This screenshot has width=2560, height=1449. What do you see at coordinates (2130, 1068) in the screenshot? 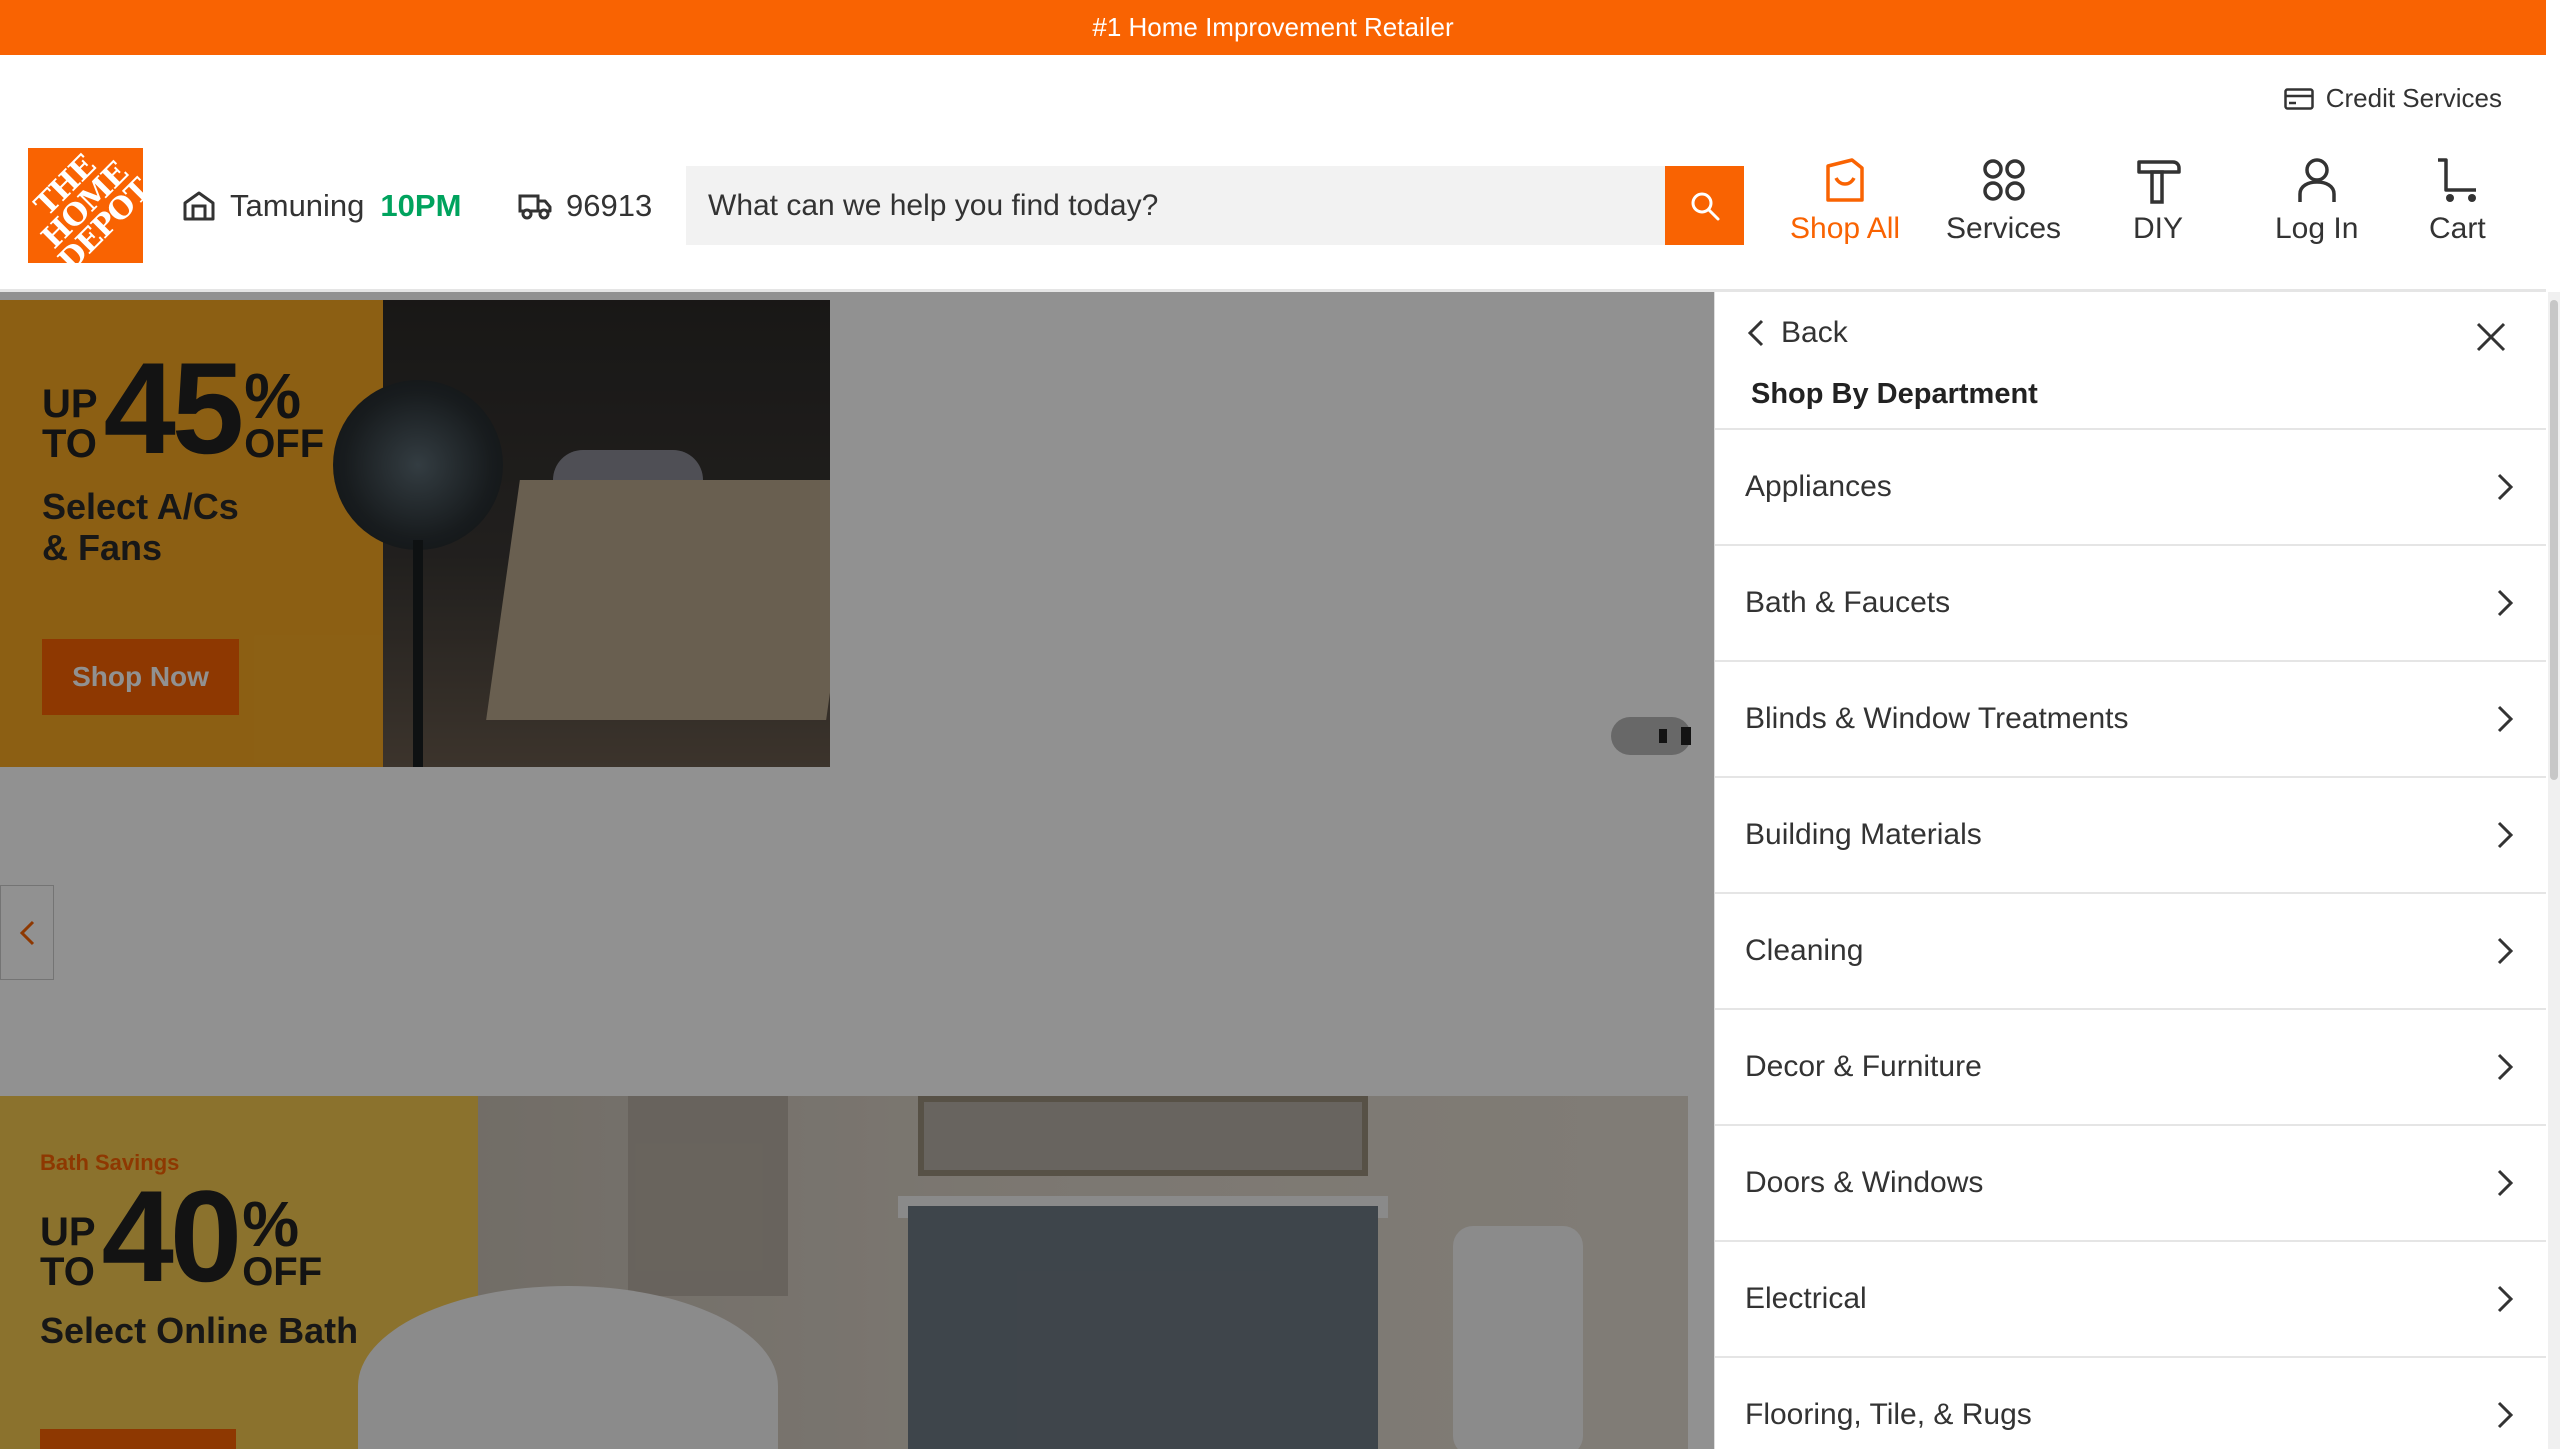
I see `department-decor-furniture: Decor & Furniture` at bounding box center [2130, 1068].